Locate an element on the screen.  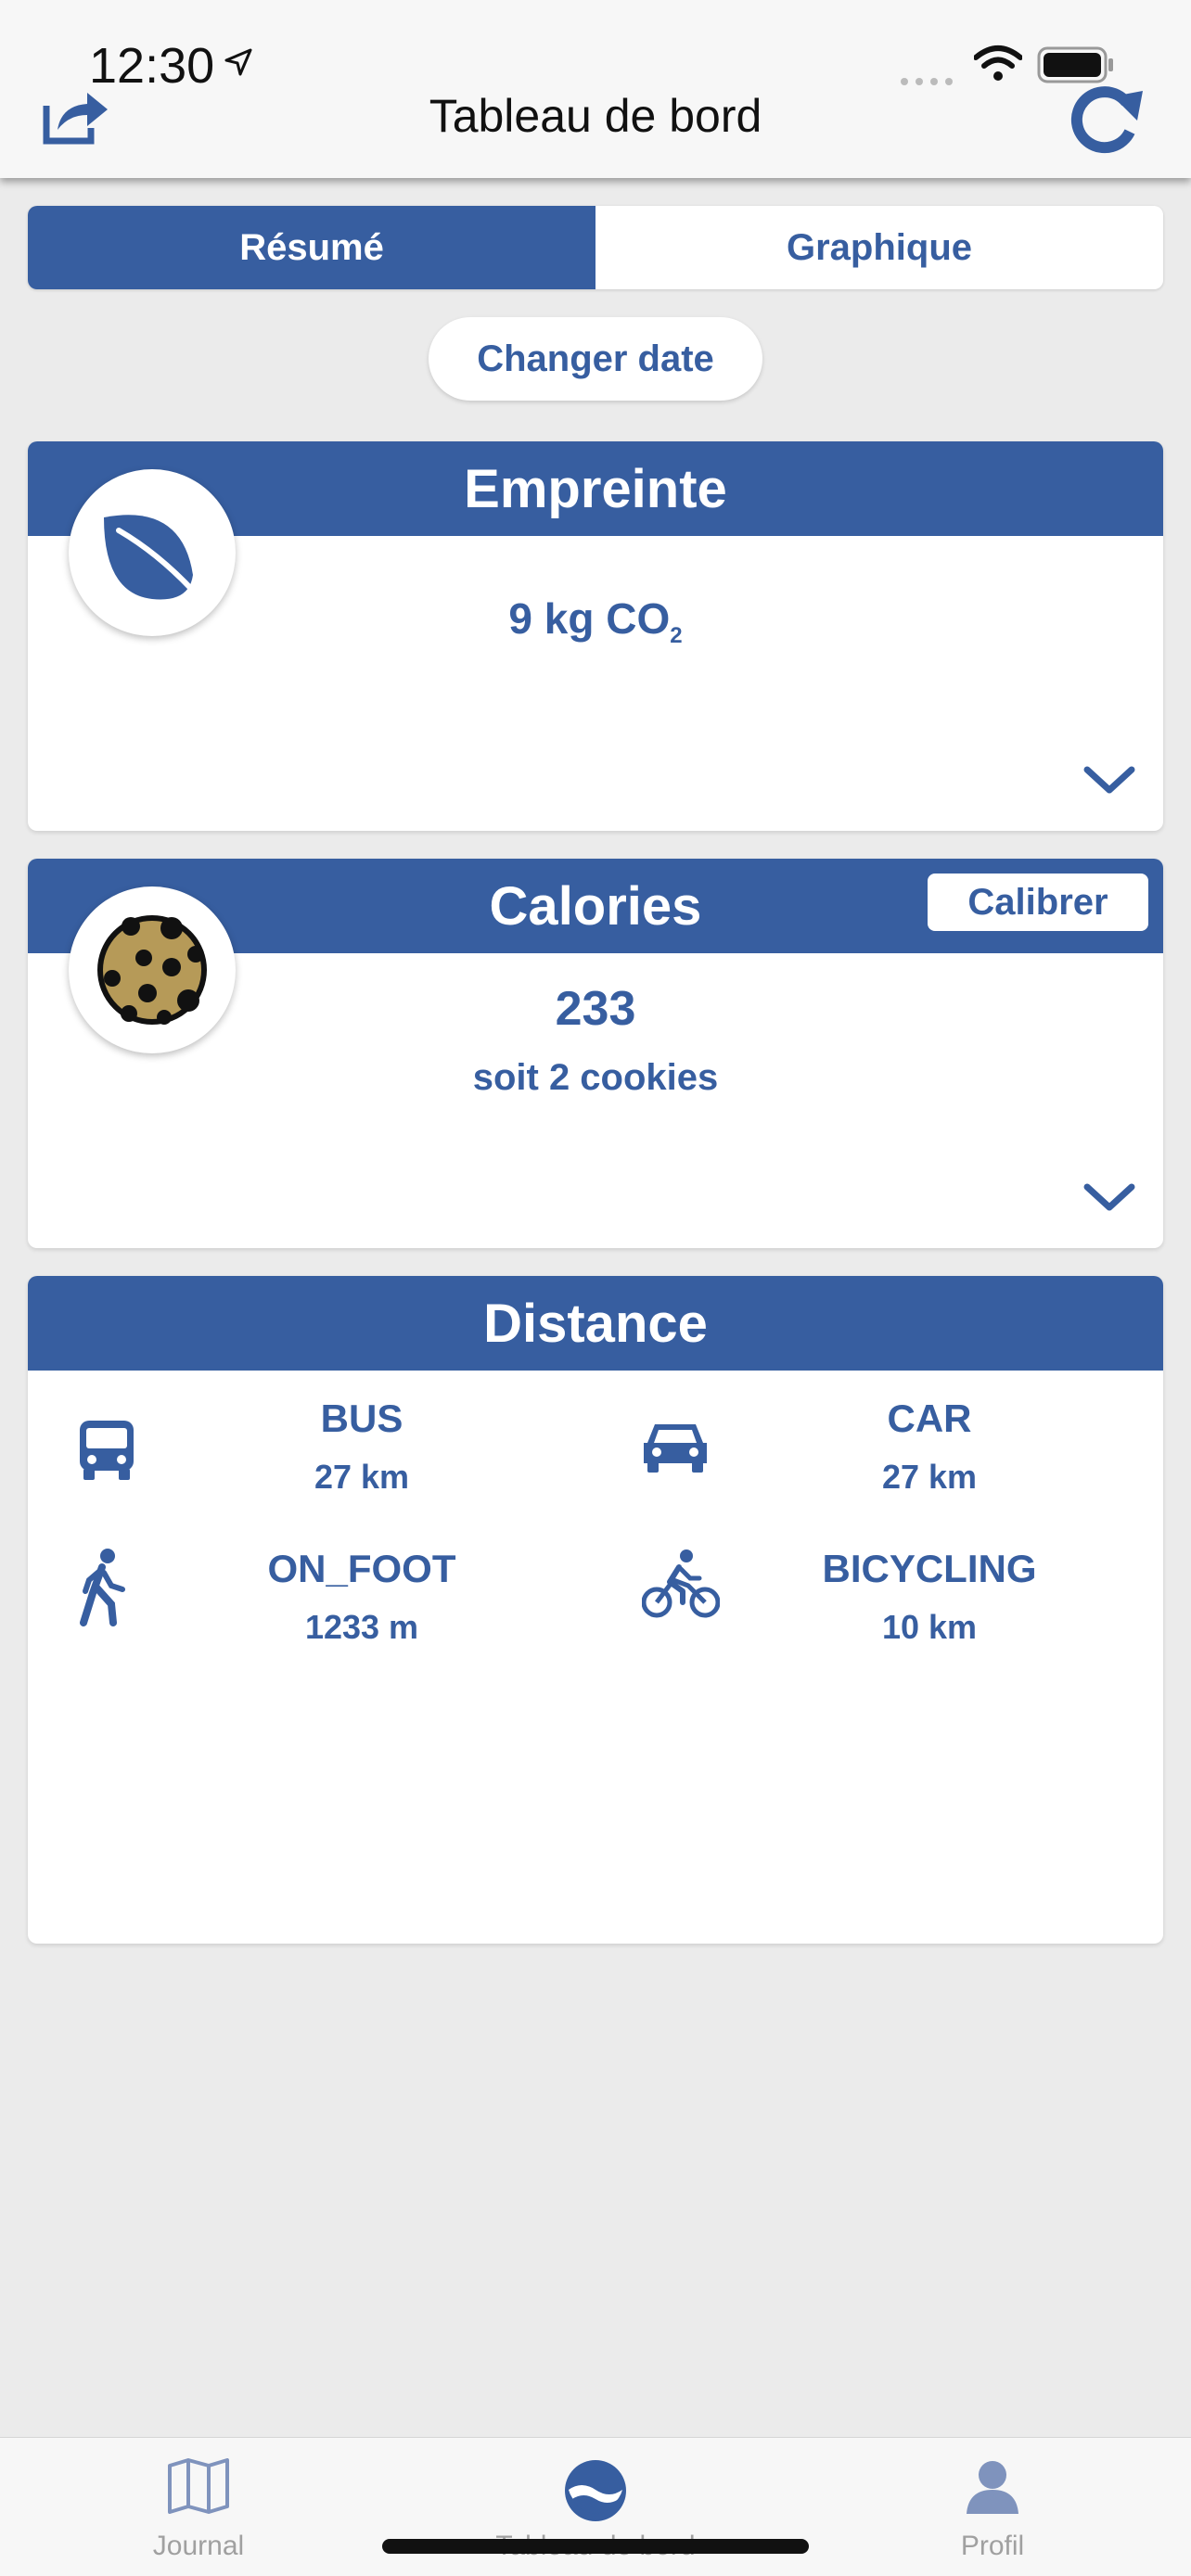
map-icon is located at coordinates (198, 2486).